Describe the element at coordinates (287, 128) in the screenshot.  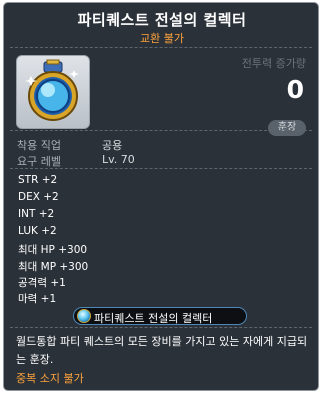
I see `medal-type-badge: 훈장` at that location.